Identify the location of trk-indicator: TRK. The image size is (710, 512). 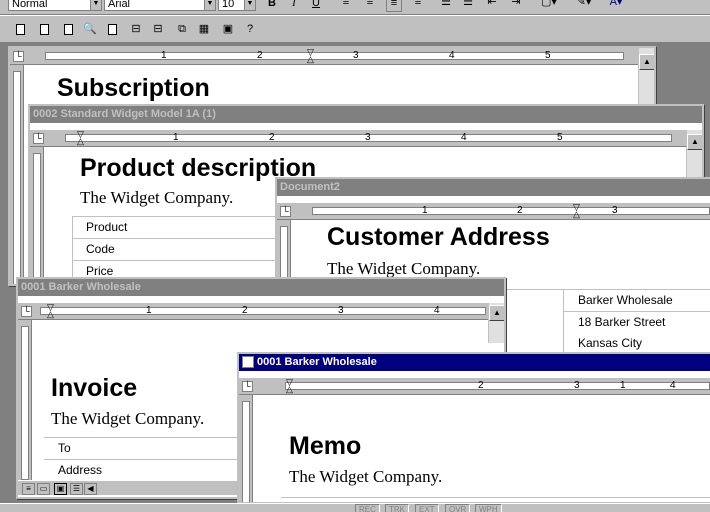
(397, 508).